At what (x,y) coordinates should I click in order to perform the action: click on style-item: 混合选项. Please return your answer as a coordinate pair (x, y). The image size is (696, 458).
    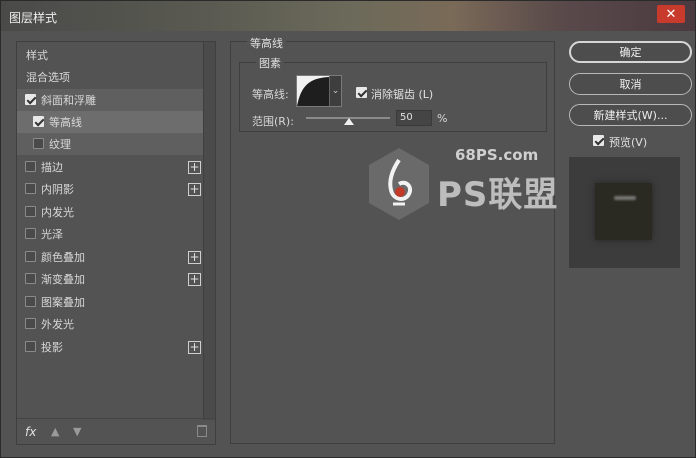
    Looking at the image, I should click on (110, 77).